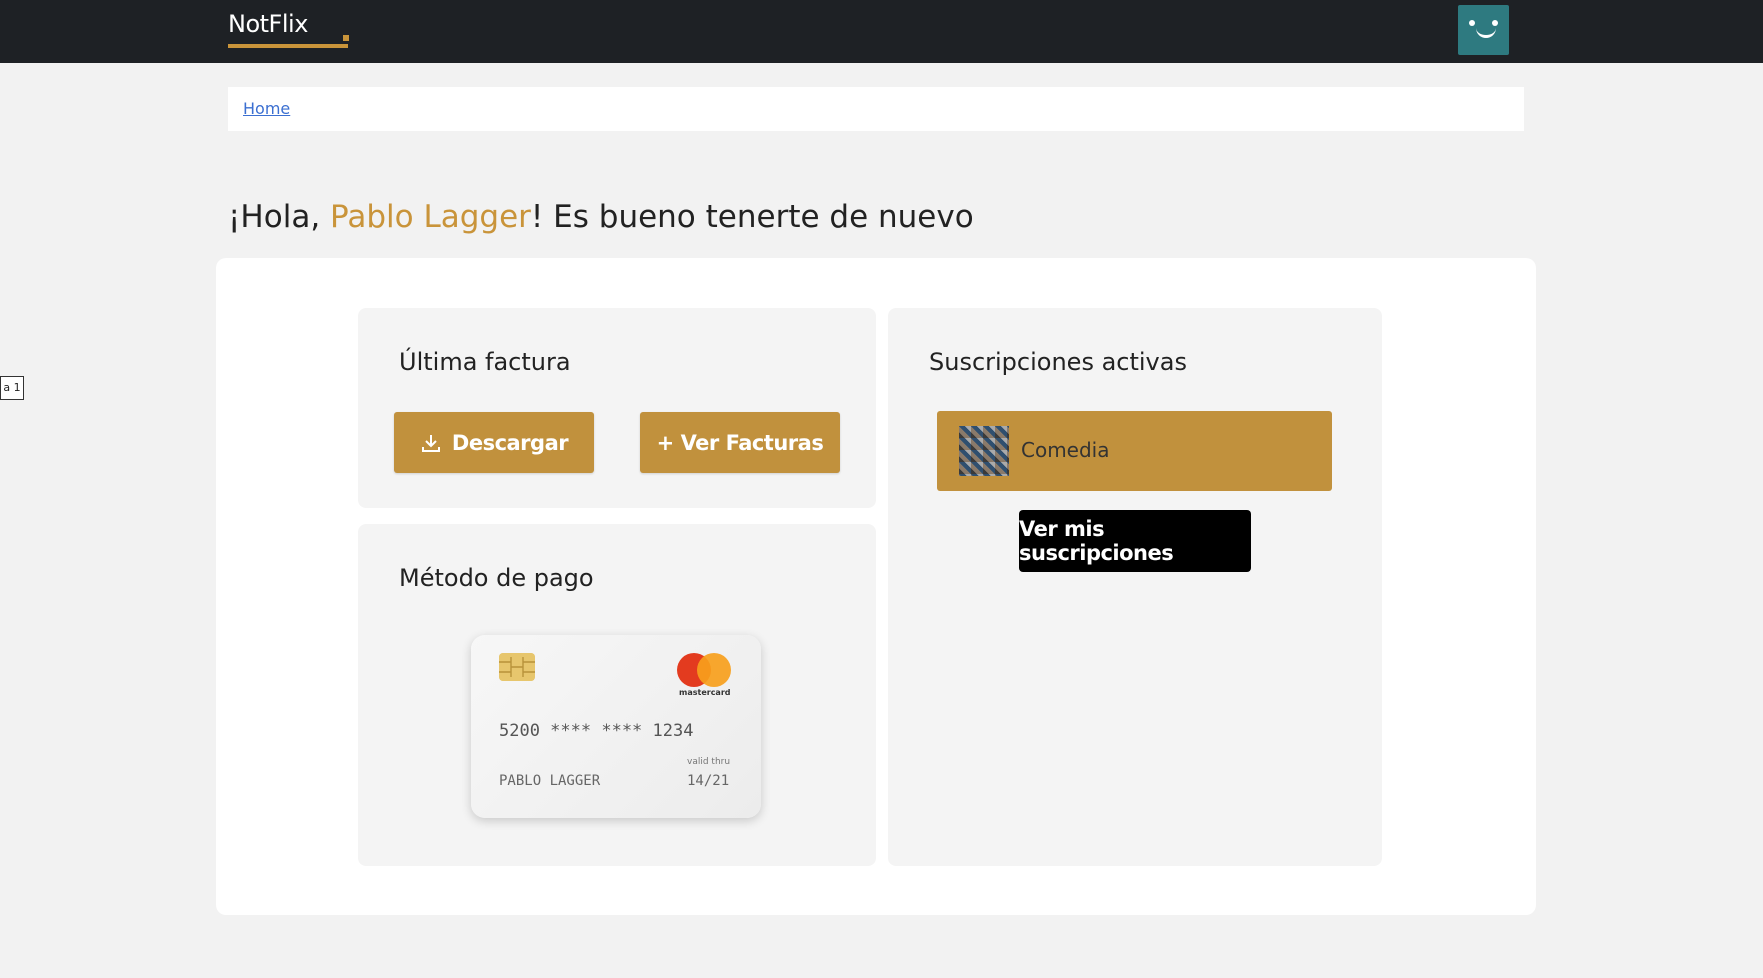 This screenshot has width=1763, height=978. What do you see at coordinates (752, 217) in the screenshot?
I see `greeting-suffix: ! Es bueno tenerte de nuevo` at bounding box center [752, 217].